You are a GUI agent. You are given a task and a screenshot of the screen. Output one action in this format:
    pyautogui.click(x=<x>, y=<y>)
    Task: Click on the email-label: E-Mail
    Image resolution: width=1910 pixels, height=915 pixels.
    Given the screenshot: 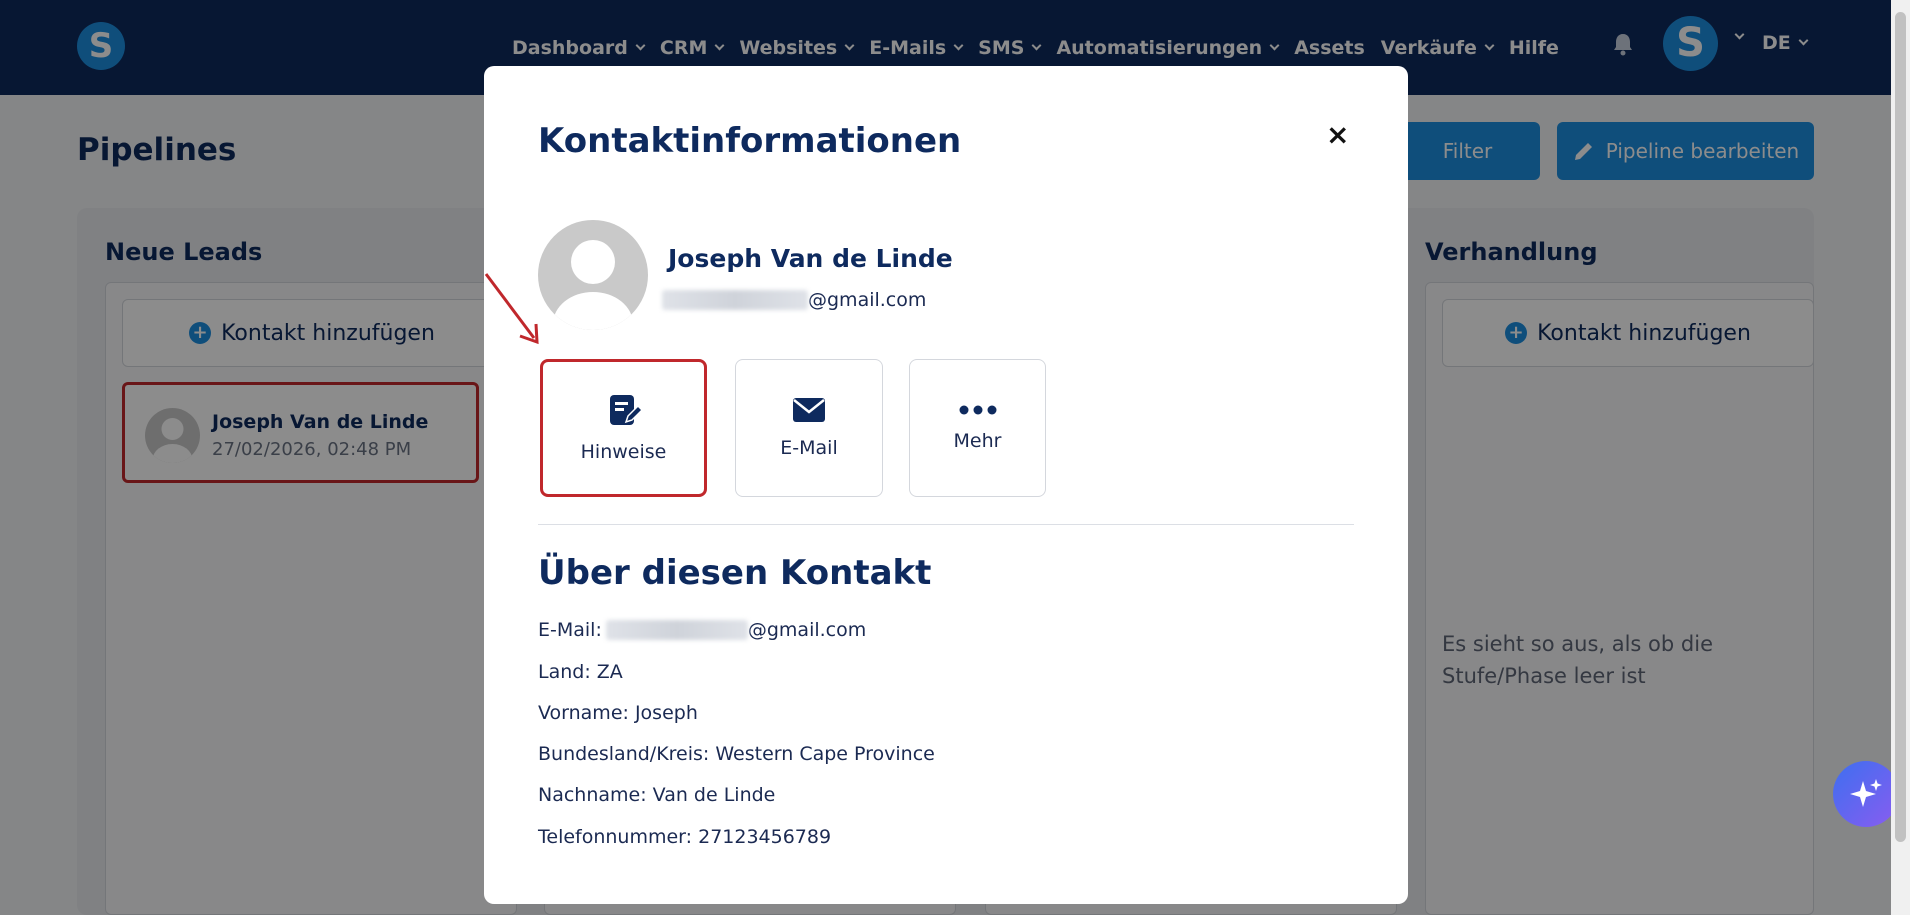 What is the action you would take?
    pyautogui.click(x=809, y=448)
    